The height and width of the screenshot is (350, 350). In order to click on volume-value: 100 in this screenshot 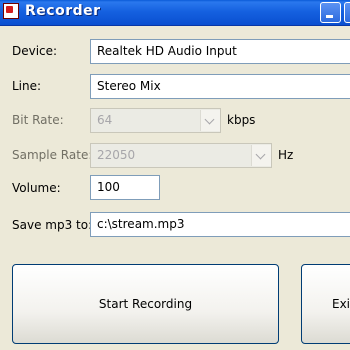, I will do `click(108, 187)`.